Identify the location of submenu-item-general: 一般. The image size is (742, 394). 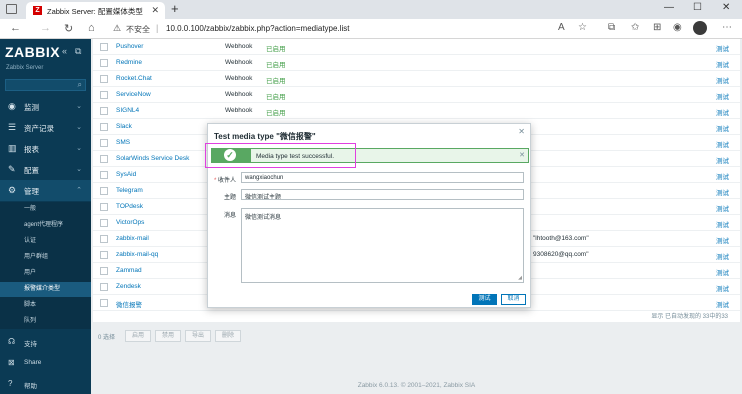
(45, 209).